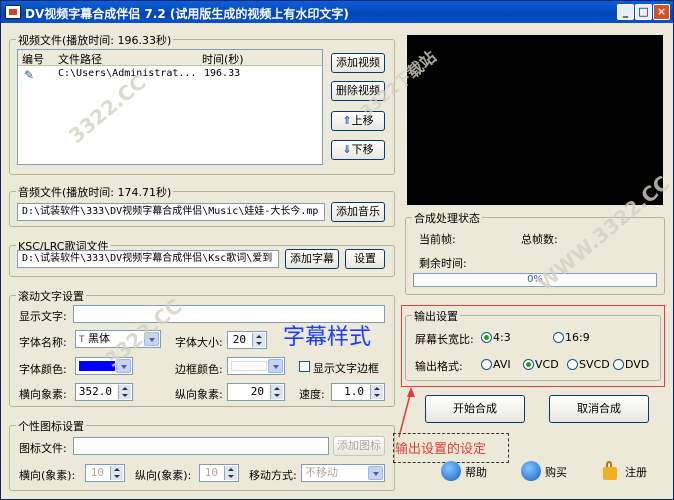  What do you see at coordinates (211, 472) in the screenshot?
I see `logo-v-value: 10` at bounding box center [211, 472].